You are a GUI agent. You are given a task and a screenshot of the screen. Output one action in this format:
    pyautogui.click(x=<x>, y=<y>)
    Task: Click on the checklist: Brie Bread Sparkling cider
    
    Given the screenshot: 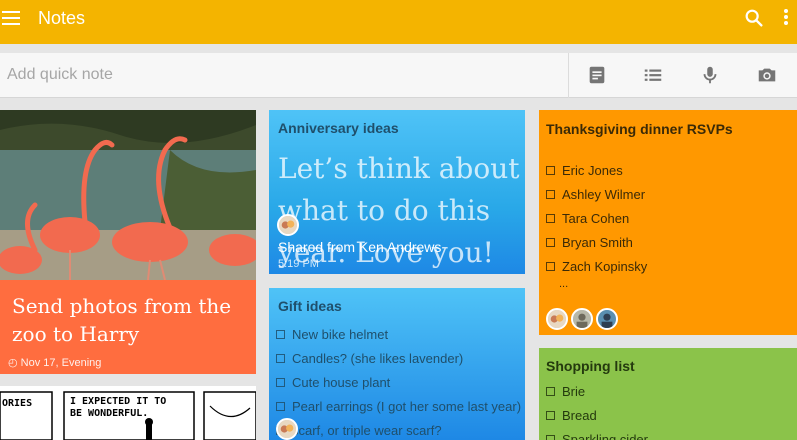 What is the action you would take?
    pyautogui.click(x=597, y=409)
    